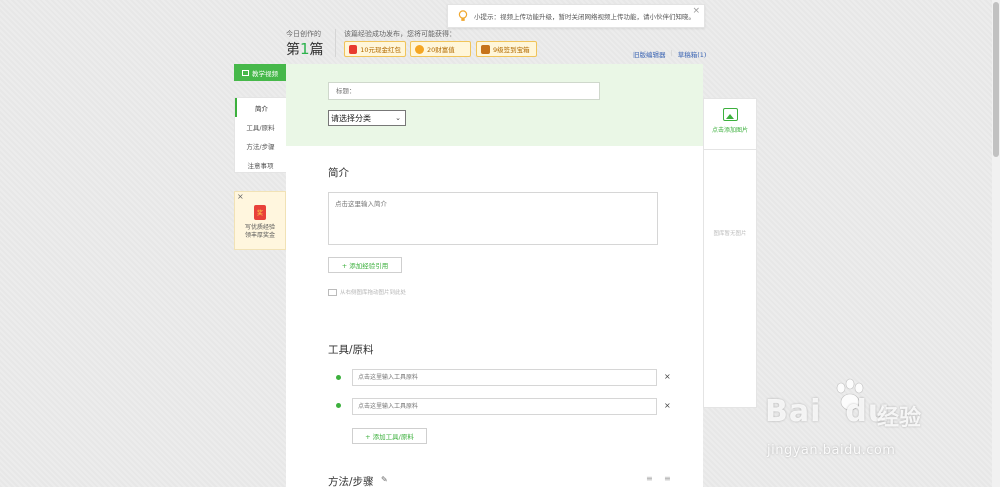  I want to click on image-library-panel: 点击添加图片 图库暂无图片, so click(730, 253).